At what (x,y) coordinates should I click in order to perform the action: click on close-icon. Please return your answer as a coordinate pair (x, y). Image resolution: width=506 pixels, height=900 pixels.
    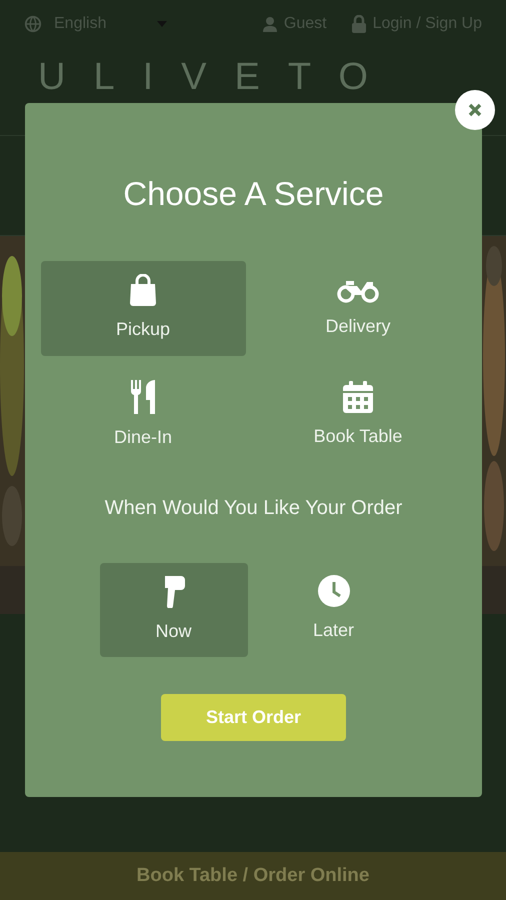
    Looking at the image, I should click on (475, 110).